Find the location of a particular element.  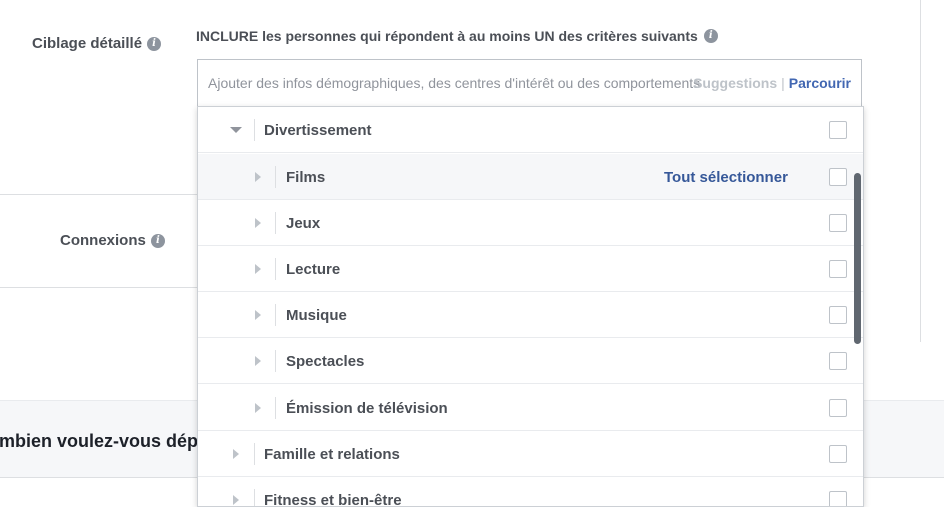

suggestions-link: Suggestions is located at coordinates (735, 83).